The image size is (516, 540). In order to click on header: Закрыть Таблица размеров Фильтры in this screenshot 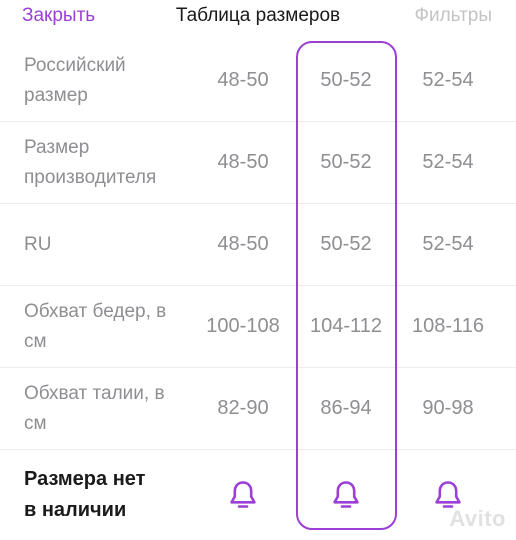, I will do `click(258, 18)`.